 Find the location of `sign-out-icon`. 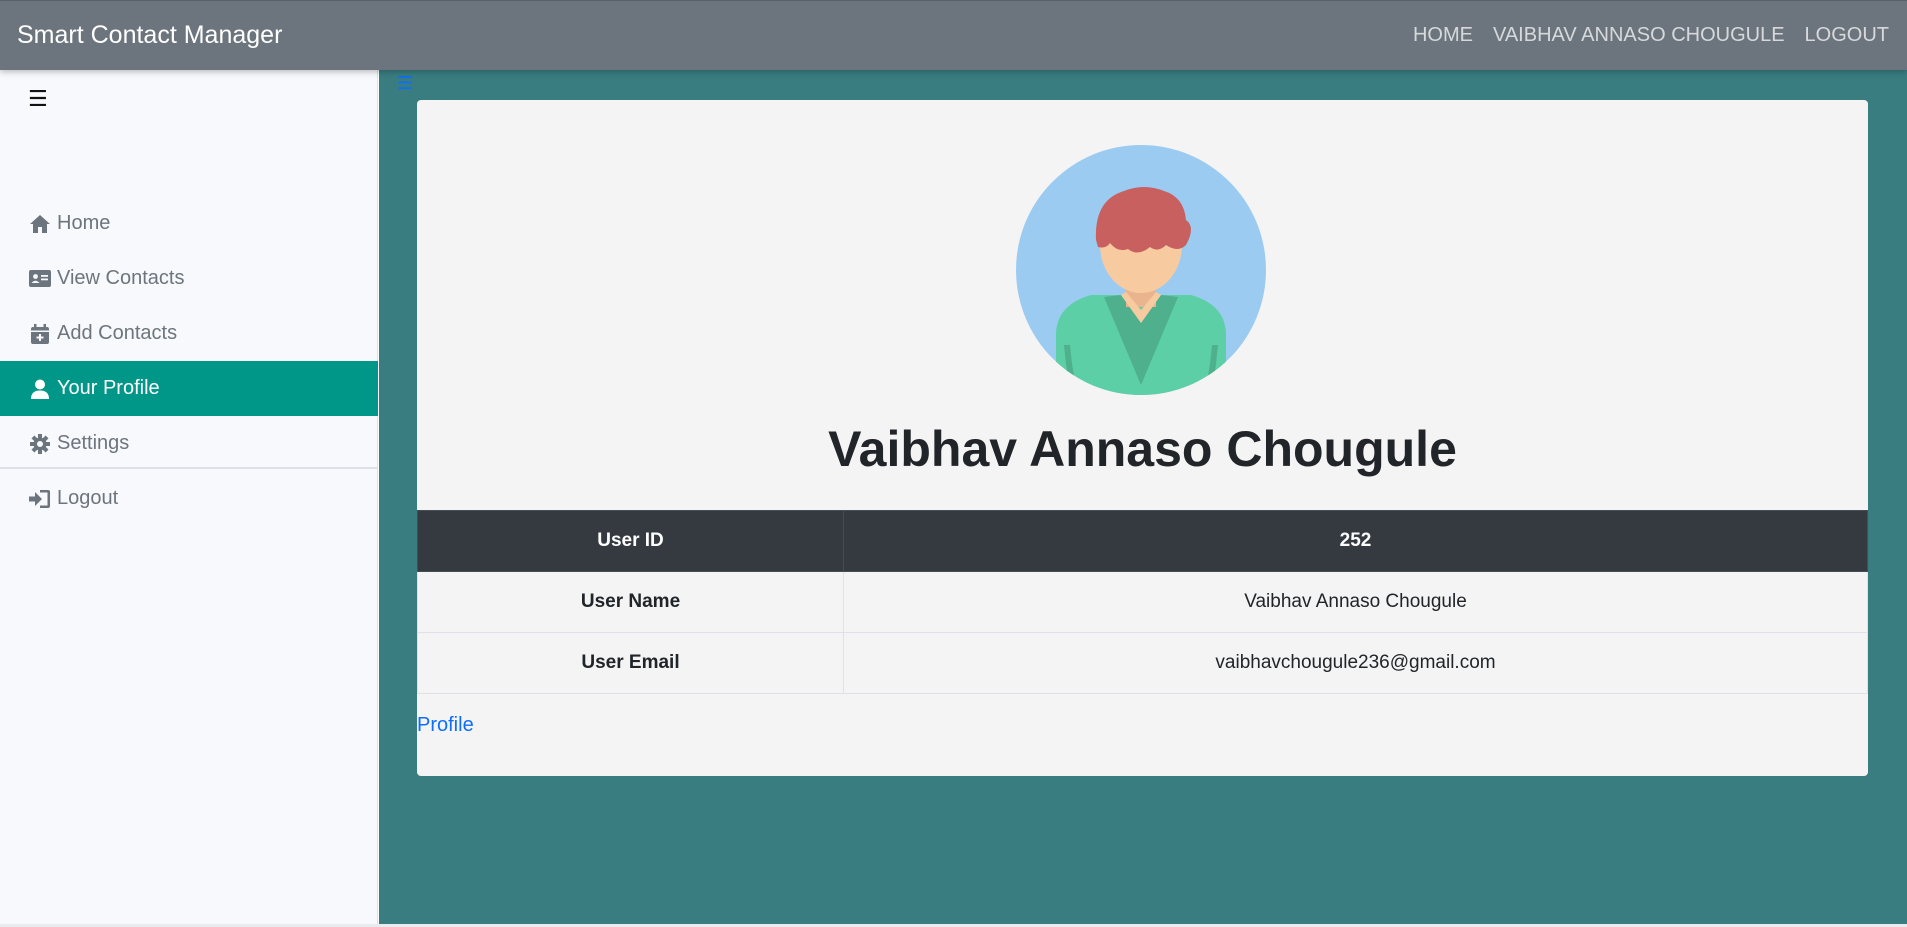

sign-out-icon is located at coordinates (40, 499).